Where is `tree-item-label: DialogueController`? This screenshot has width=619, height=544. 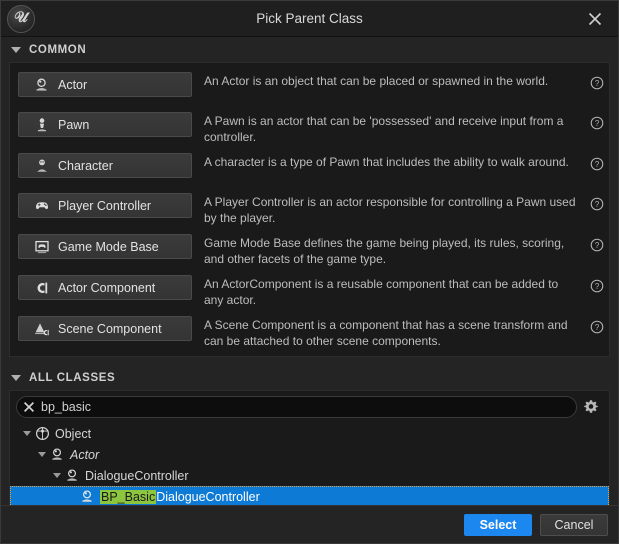 tree-item-label: DialogueController is located at coordinates (137, 475).